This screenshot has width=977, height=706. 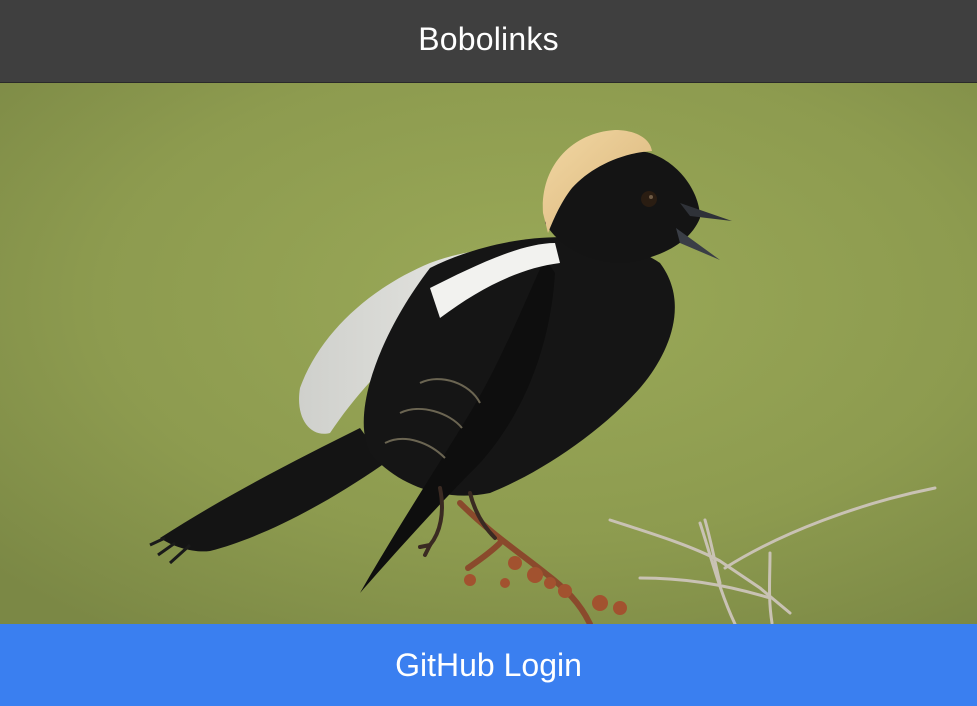 What do you see at coordinates (488, 38) in the screenshot?
I see `page-title: Bobolinks` at bounding box center [488, 38].